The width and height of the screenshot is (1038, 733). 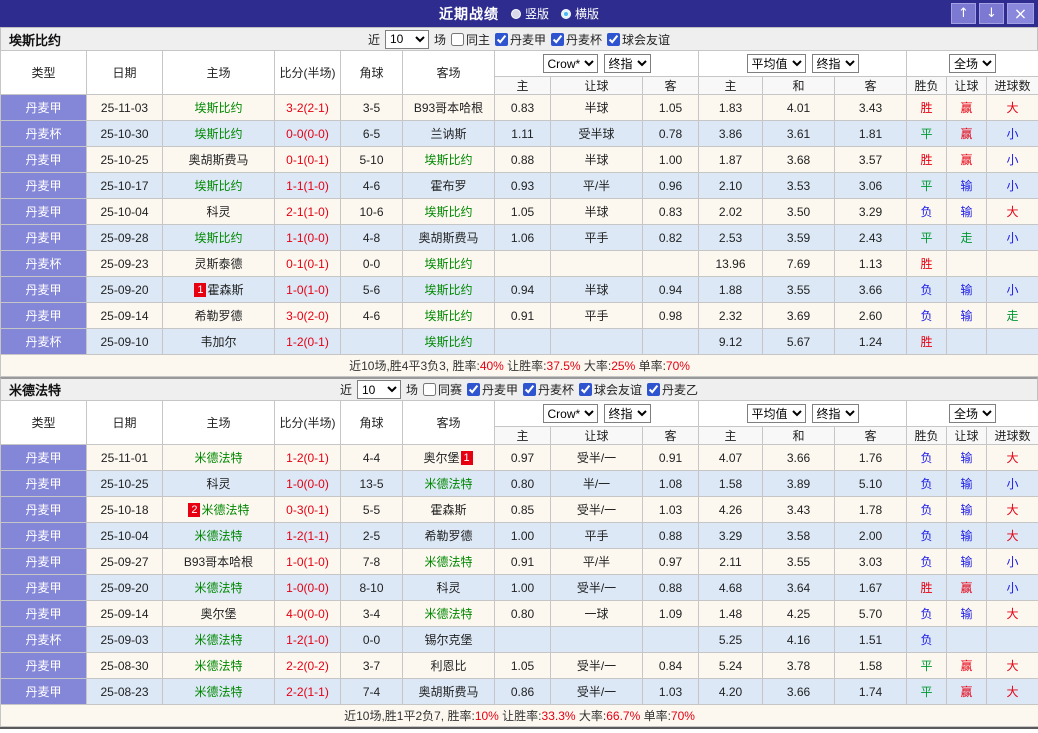 I want to click on avg-away-cell: 1.76, so click(x=870, y=457).